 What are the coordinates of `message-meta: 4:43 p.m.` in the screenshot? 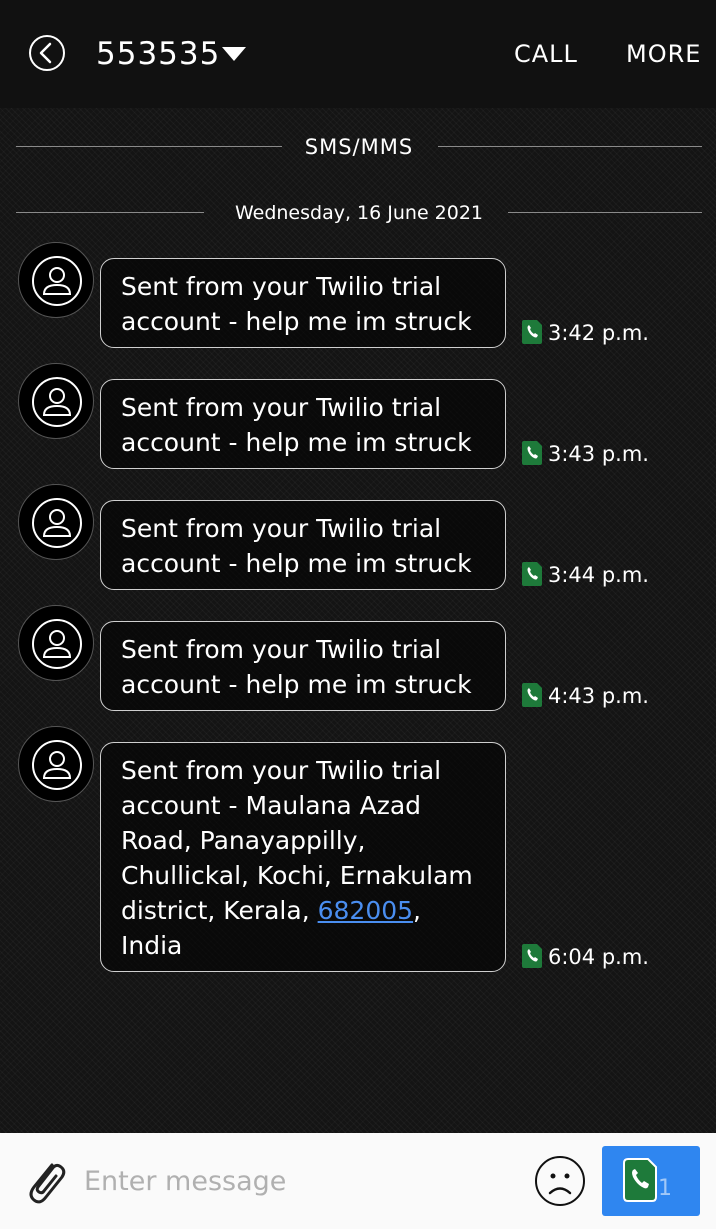 It's located at (600, 696).